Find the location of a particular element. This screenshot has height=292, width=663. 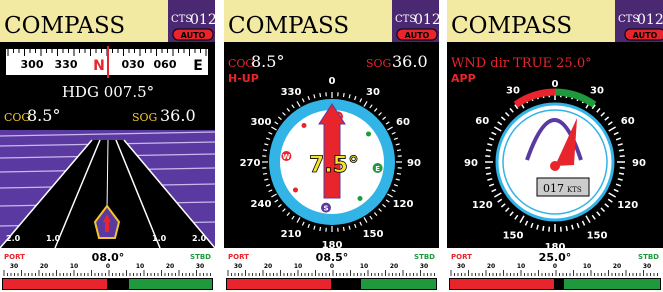

speed-box: 017 KTS is located at coordinates (563, 187).